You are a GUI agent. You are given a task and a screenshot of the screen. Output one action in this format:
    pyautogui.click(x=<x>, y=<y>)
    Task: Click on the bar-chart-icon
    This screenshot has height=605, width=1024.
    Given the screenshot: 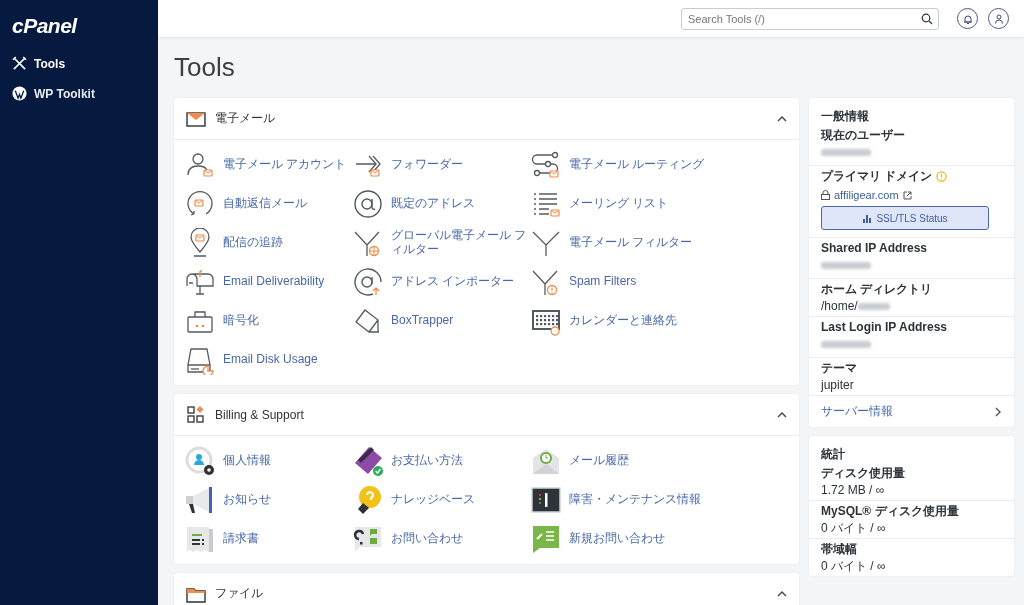 What is the action you would take?
    pyautogui.click(x=867, y=218)
    